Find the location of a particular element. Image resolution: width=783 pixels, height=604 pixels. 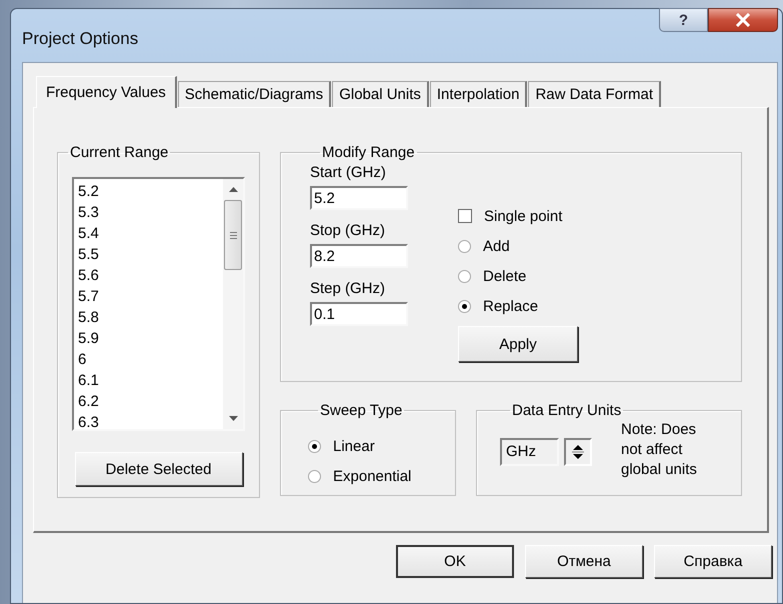

delete-selected-button: Delete Selected is located at coordinates (158, 469).